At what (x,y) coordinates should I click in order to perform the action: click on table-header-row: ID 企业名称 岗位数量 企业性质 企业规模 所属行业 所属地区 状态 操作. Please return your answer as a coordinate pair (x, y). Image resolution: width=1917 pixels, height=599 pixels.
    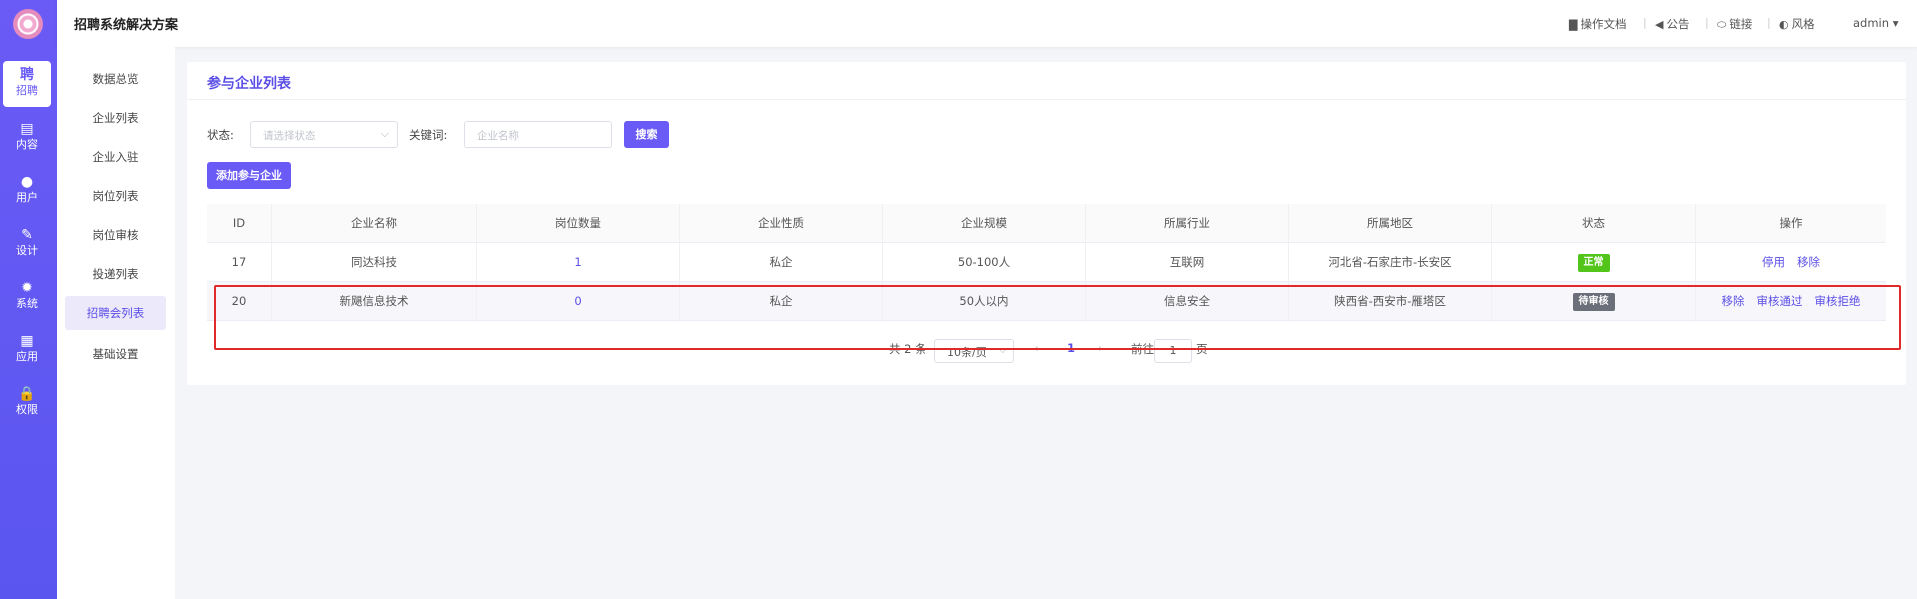
    Looking at the image, I should click on (1046, 223).